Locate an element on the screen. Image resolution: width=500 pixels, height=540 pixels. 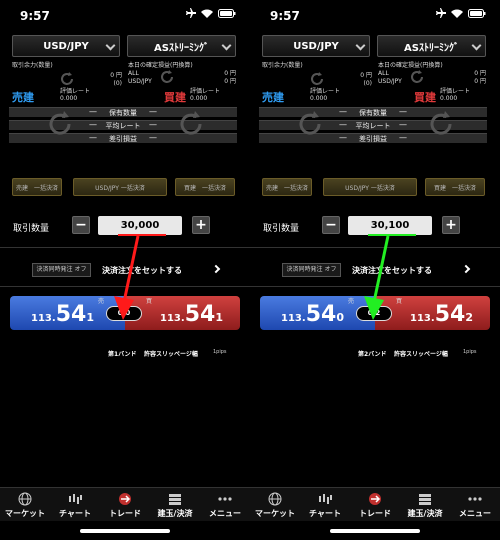
quantity-label: 取引数量 is located at coordinates (281, 229).